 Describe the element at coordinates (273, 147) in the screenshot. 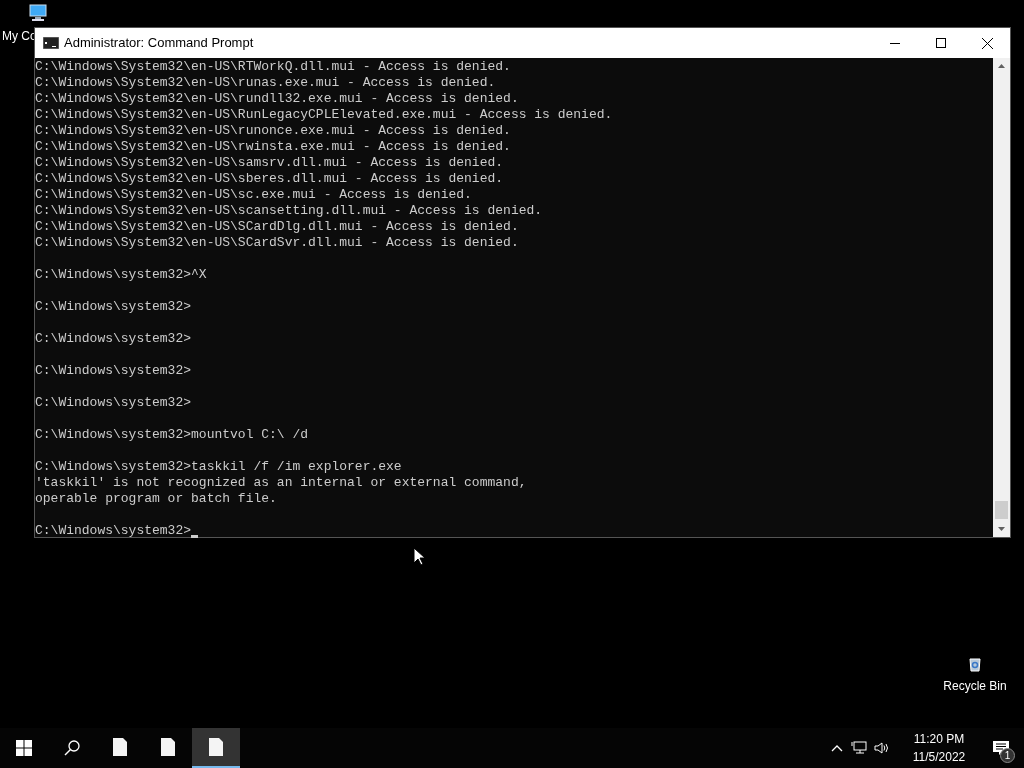

I see `console-line: C:\Windows\System32\en-US\rwinsta.exe.mui - Access is denied.` at that location.